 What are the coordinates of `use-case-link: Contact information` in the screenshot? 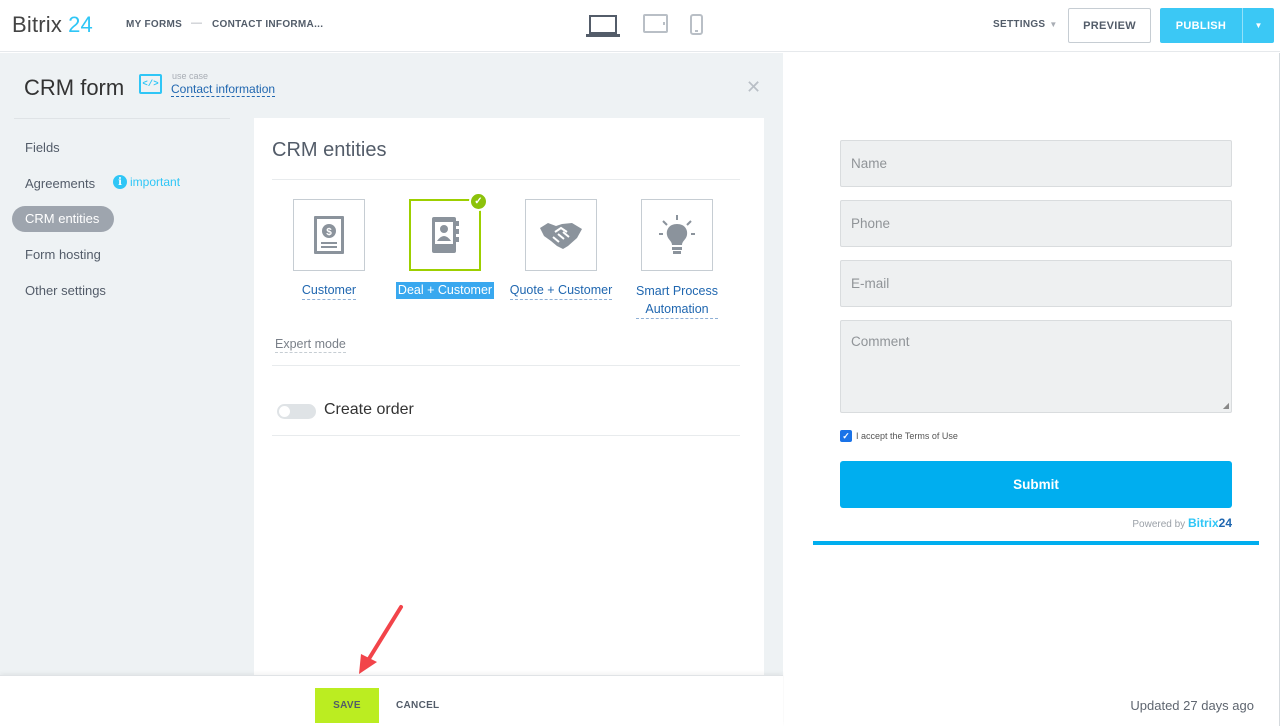 It's located at (223, 89).